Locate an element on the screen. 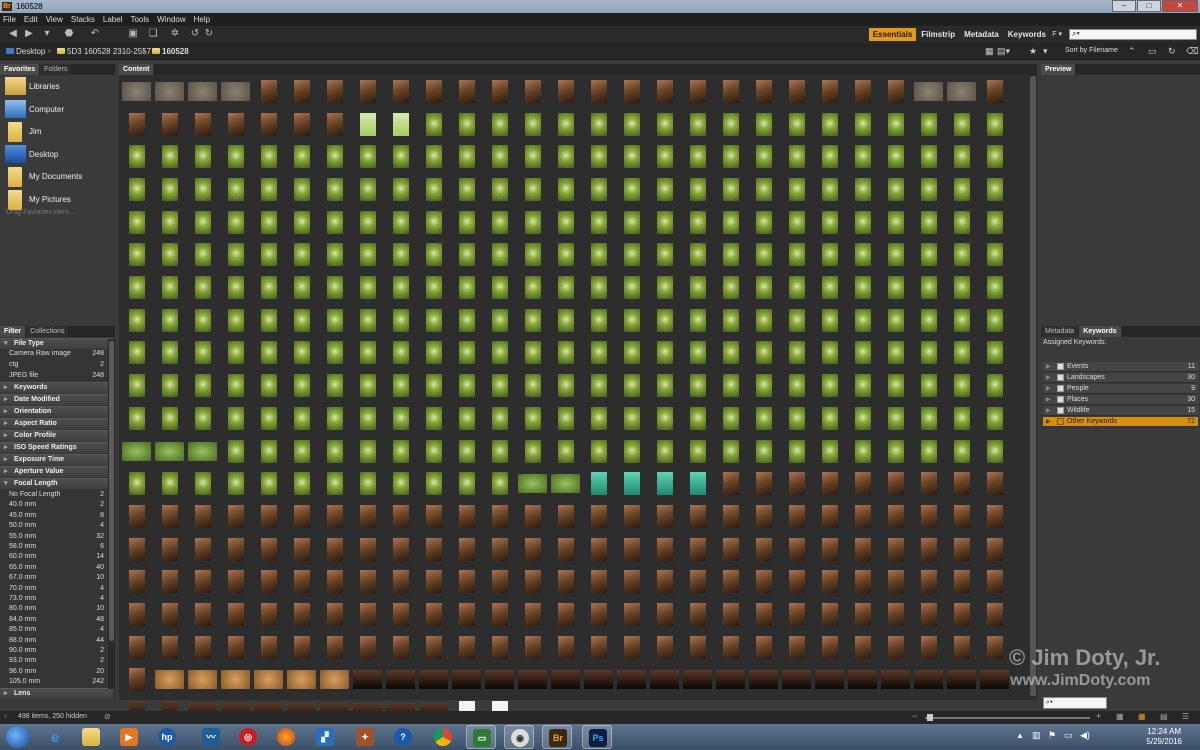 Image resolution: width=1200 pixels, height=750 pixels. filter-header-aspect-ratio: Aspect Ratio is located at coordinates (56, 423).